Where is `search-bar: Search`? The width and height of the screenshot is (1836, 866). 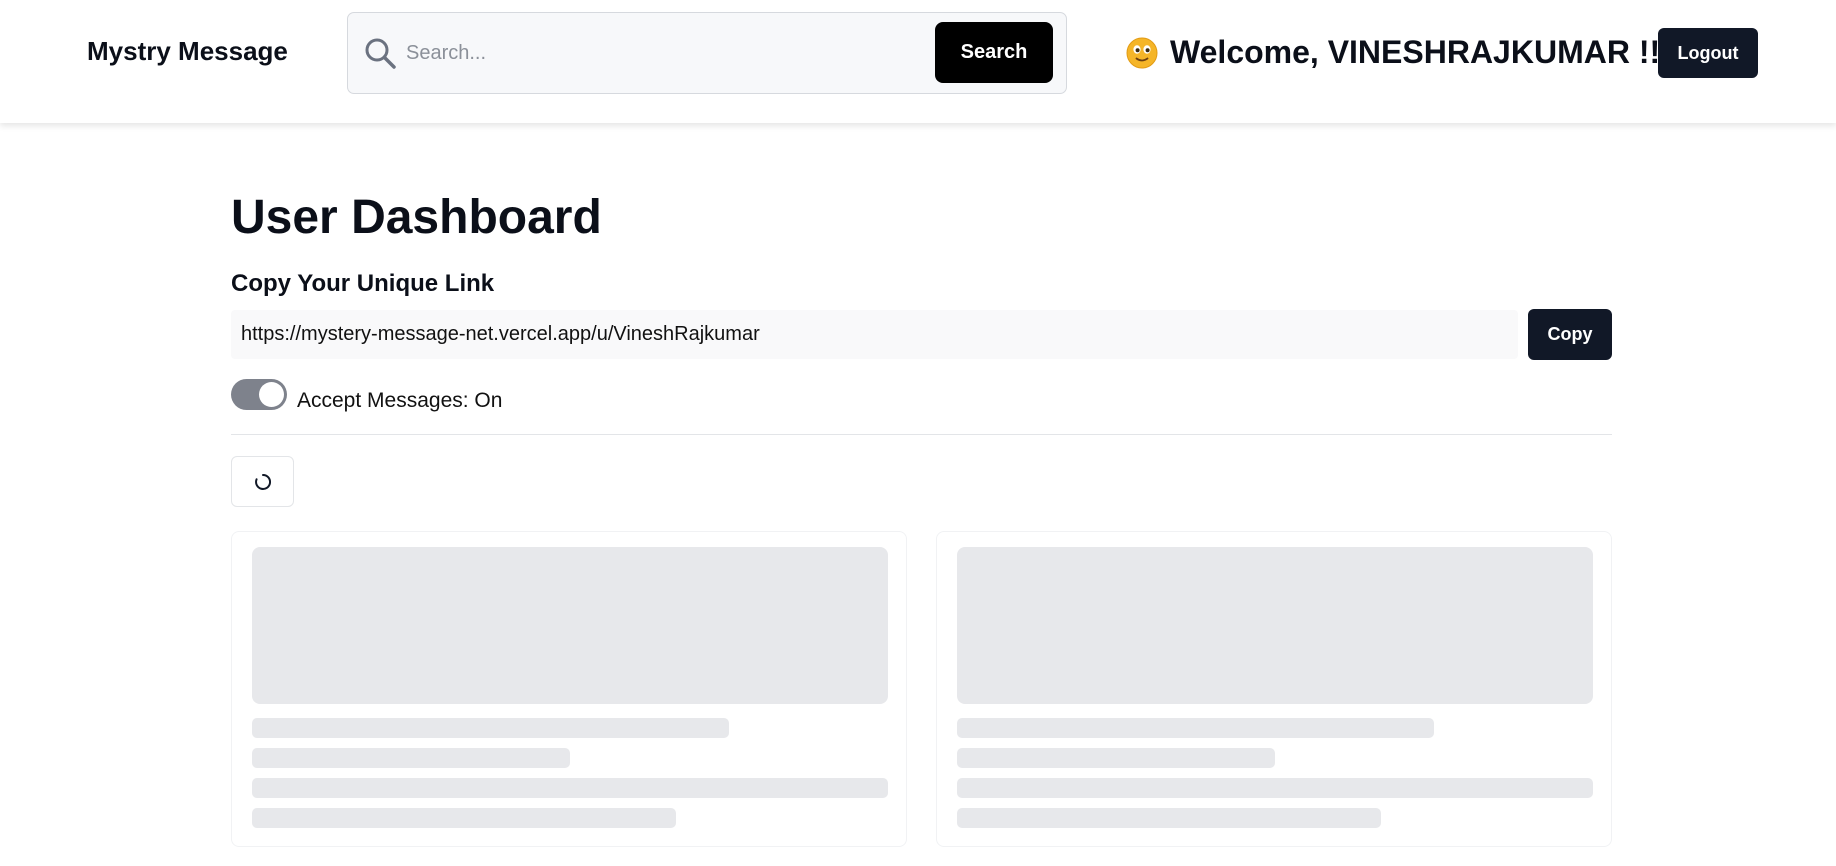
search-bar: Search is located at coordinates (707, 53).